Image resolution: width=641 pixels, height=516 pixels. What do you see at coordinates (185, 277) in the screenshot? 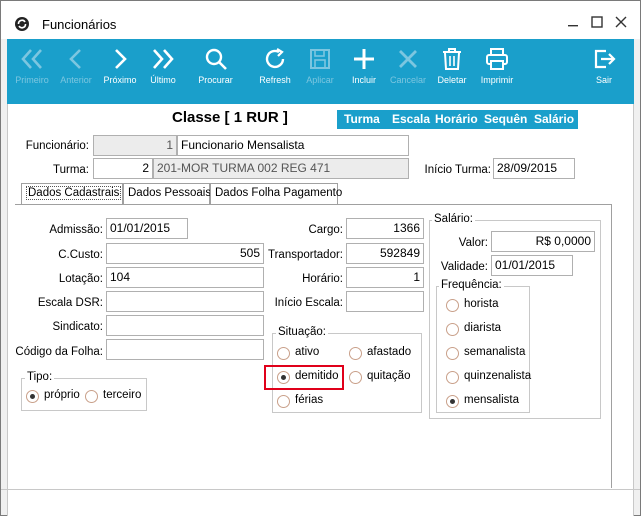
I see `lotacao-field: 104` at bounding box center [185, 277].